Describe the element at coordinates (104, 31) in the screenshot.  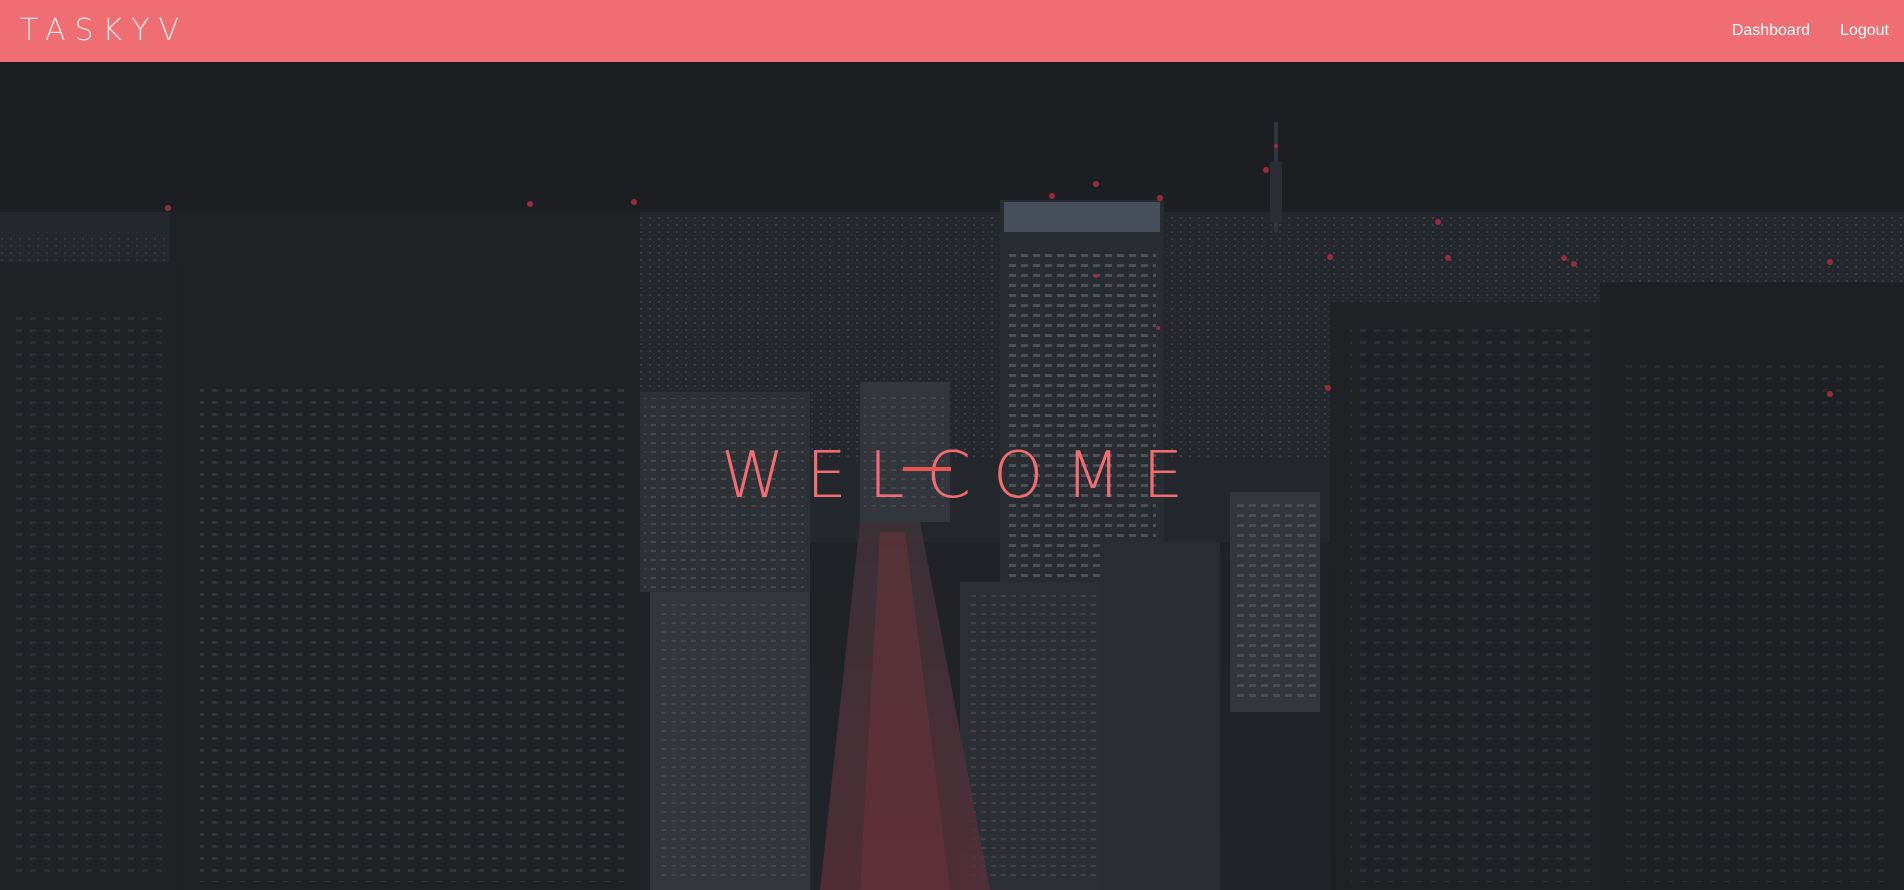
I see `brand-logo: TASKYV` at that location.